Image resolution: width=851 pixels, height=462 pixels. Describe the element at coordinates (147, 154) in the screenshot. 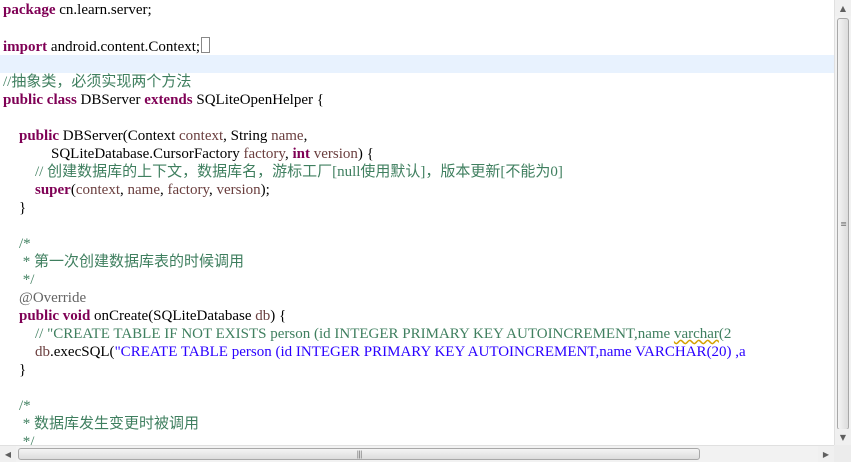

I see `code-text: SQLiteDatabase.CursorFactory` at that location.